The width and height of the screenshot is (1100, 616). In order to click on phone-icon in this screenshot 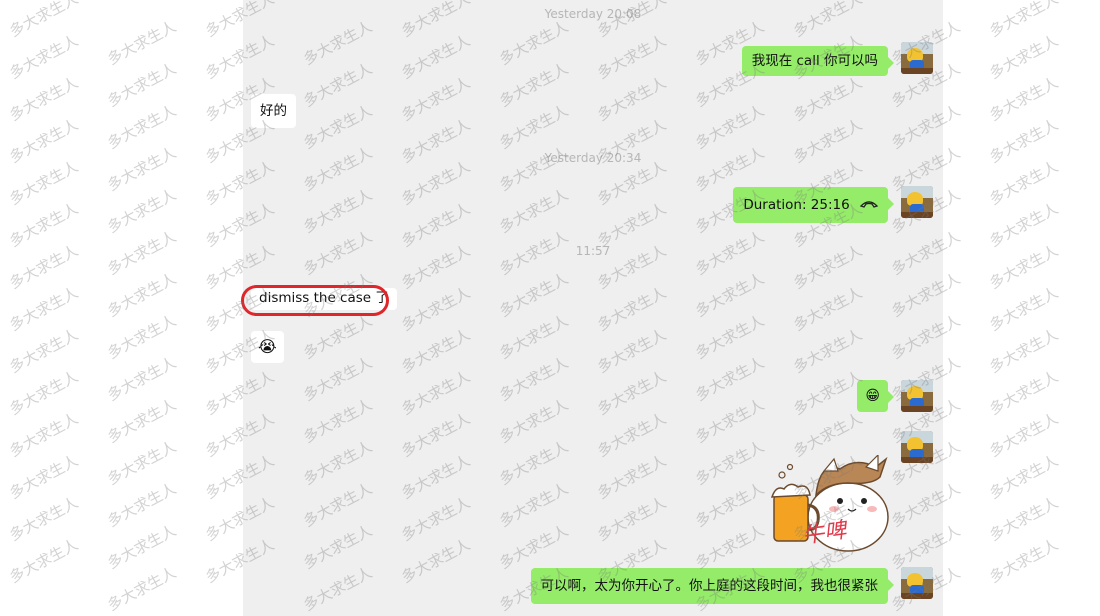, I will do `click(869, 205)`.